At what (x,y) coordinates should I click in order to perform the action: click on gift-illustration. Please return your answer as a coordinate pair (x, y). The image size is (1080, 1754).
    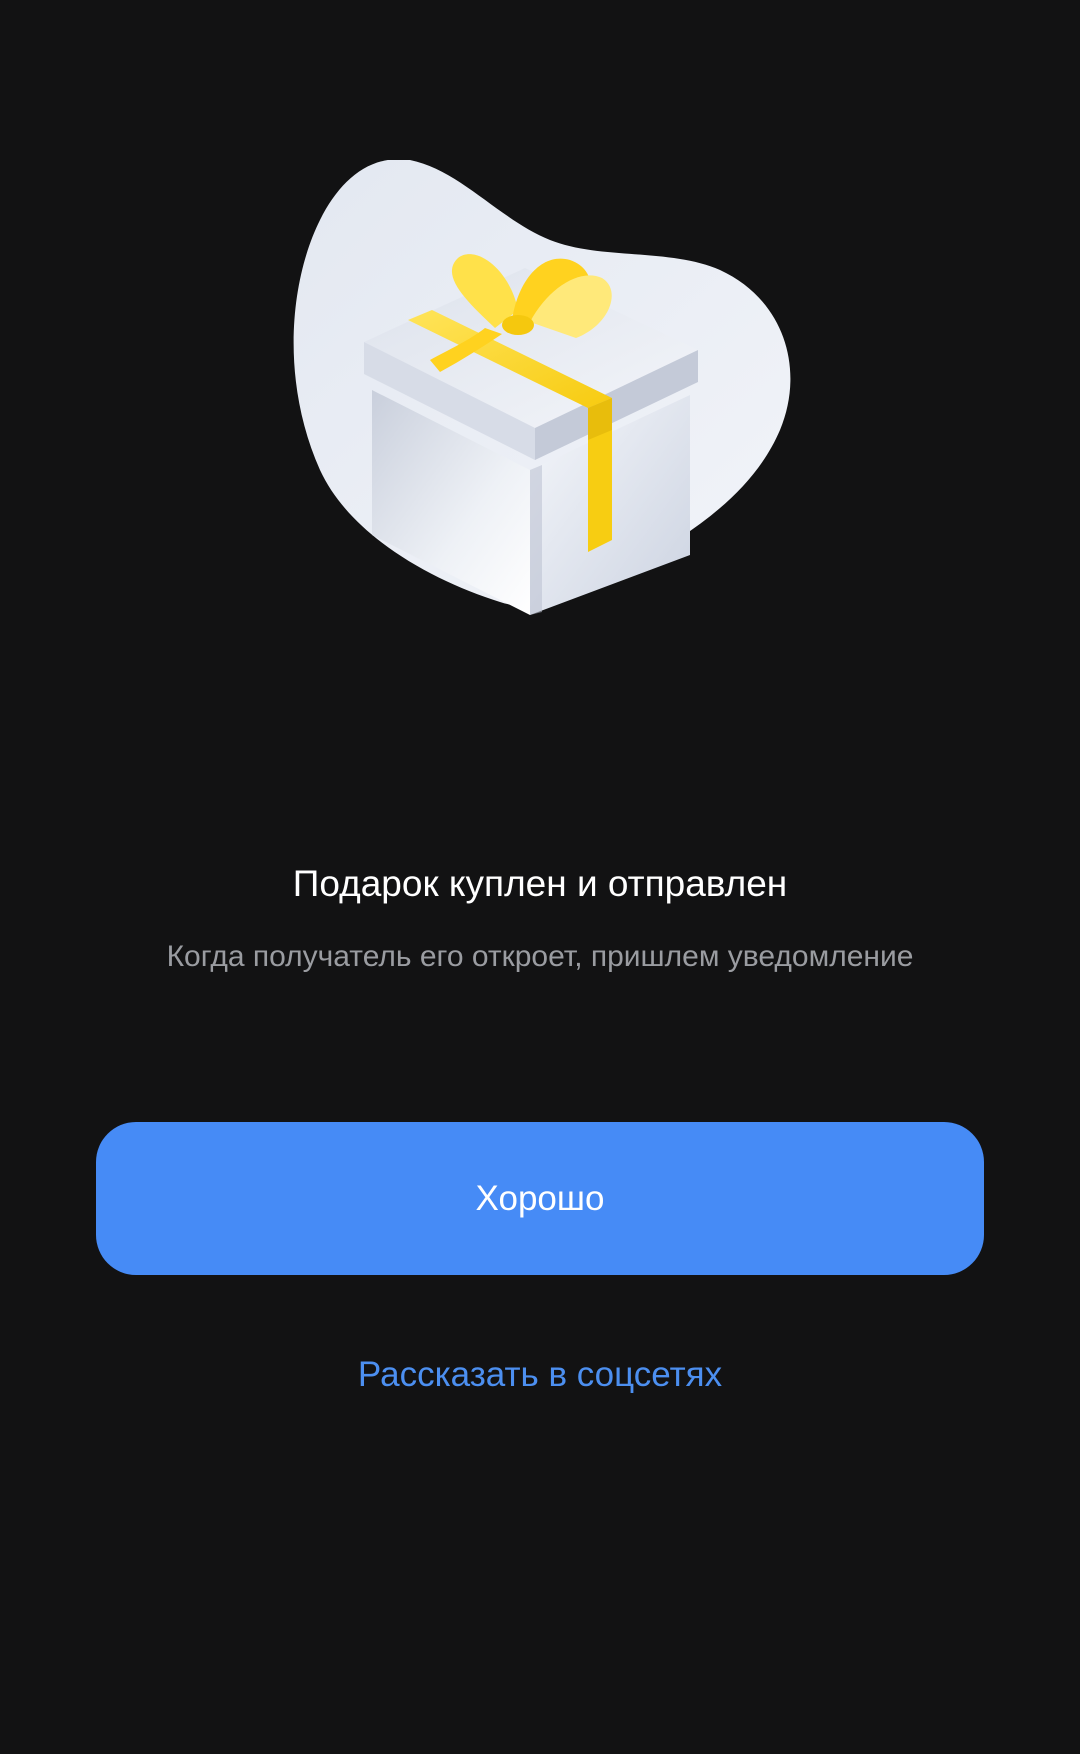
    Looking at the image, I should click on (540, 395).